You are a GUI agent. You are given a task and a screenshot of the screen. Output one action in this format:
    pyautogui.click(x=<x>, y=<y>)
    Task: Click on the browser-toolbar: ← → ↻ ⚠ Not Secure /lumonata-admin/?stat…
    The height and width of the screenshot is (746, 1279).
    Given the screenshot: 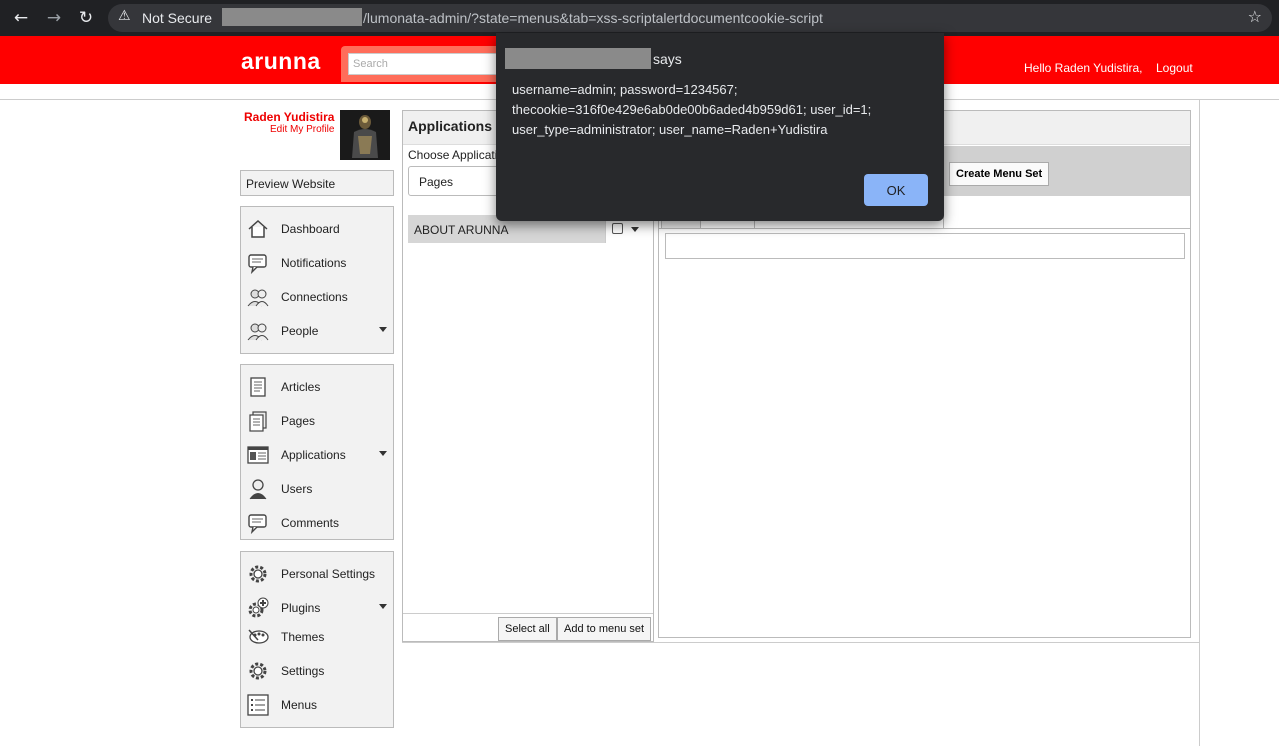 What is the action you would take?
    pyautogui.click(x=639, y=18)
    